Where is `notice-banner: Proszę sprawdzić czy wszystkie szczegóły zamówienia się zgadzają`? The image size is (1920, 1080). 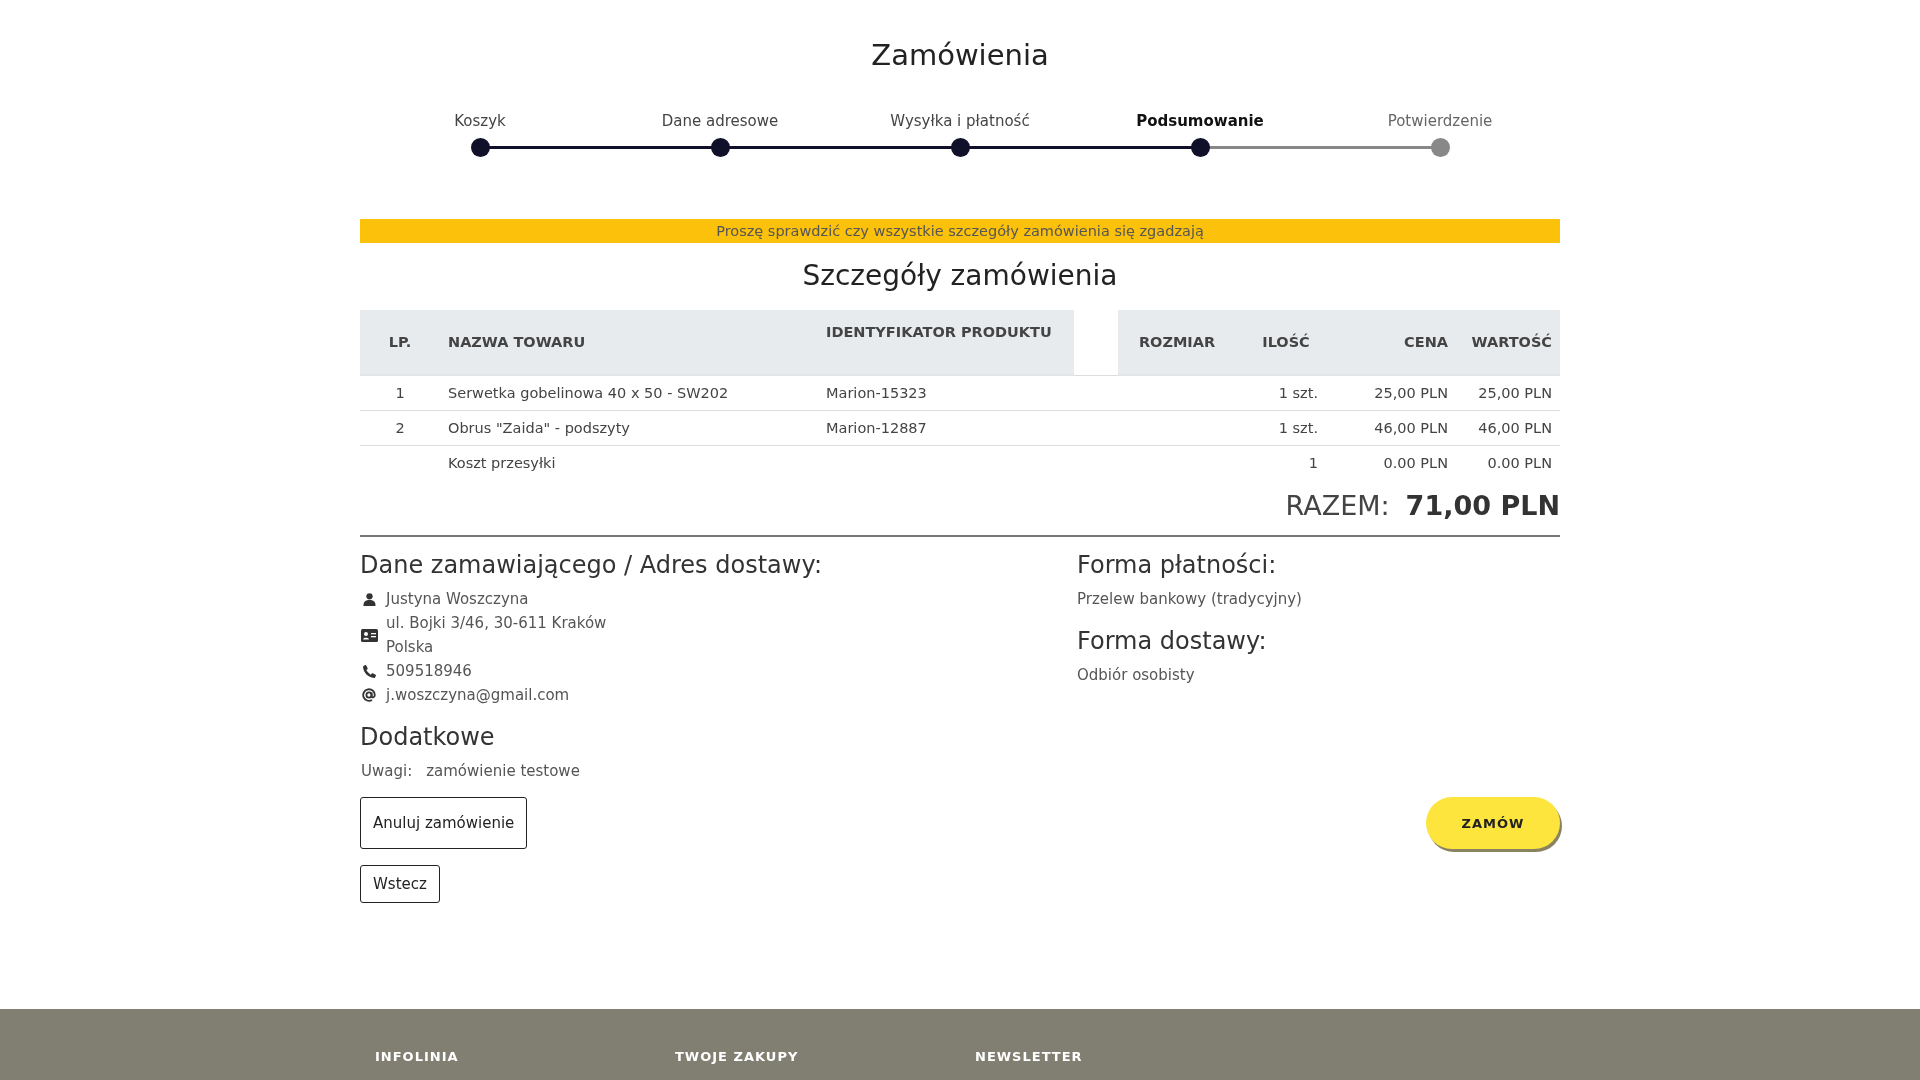
notice-banner: Proszę sprawdzić czy wszystkie szczegóły zamówienia się zgadzają is located at coordinates (960, 231).